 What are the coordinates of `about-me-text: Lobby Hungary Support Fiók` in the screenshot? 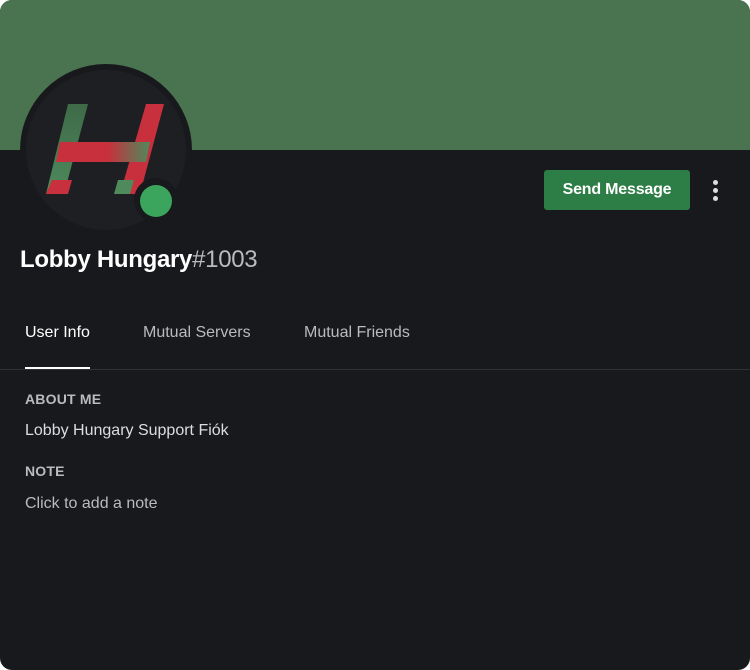 It's located at (127, 430).